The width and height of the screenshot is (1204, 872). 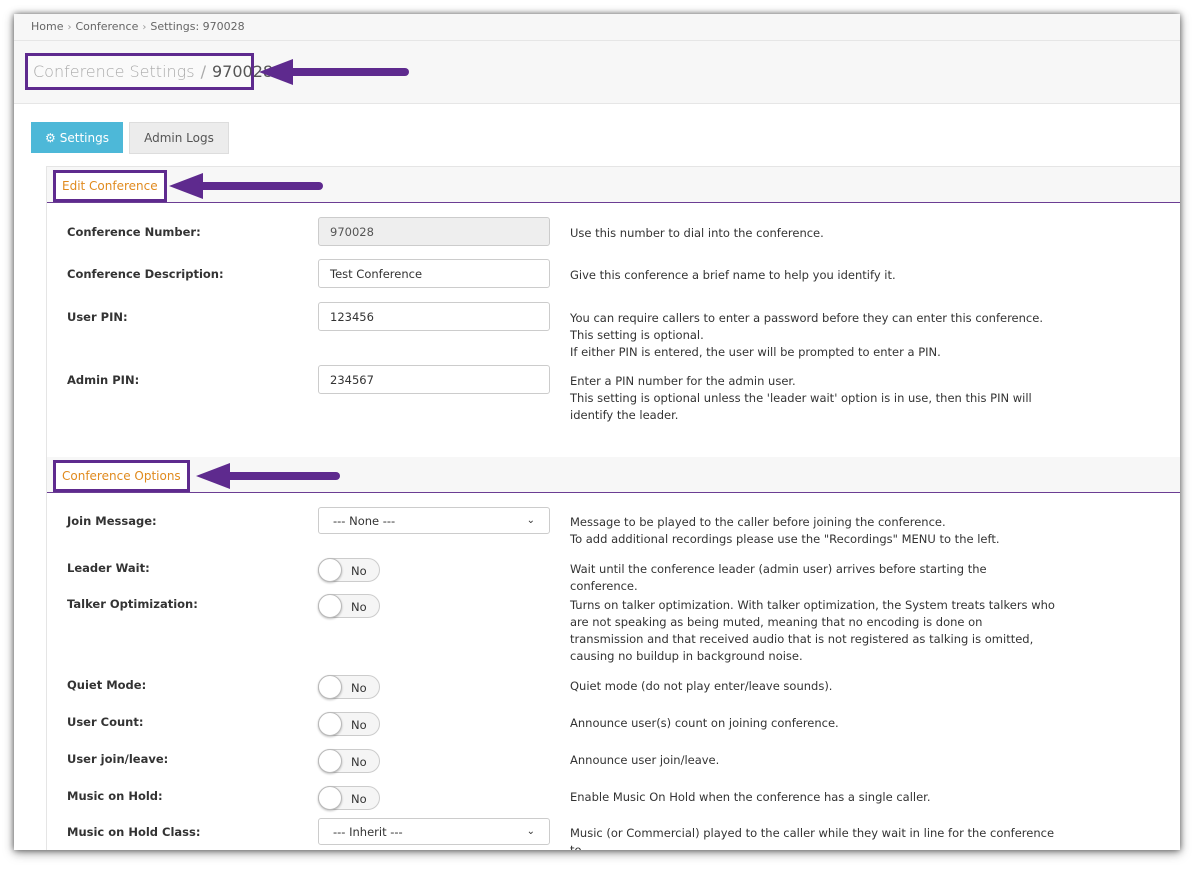 I want to click on user-count-value: No, so click(x=359, y=725).